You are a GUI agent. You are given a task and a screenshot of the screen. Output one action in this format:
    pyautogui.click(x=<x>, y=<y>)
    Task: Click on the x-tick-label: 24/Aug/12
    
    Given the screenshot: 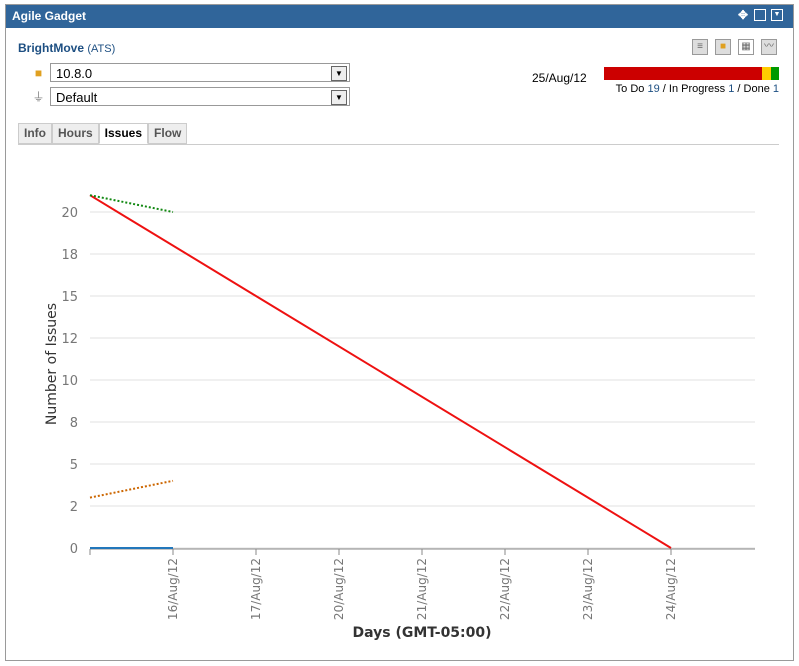 What is the action you would take?
    pyautogui.click(x=671, y=589)
    